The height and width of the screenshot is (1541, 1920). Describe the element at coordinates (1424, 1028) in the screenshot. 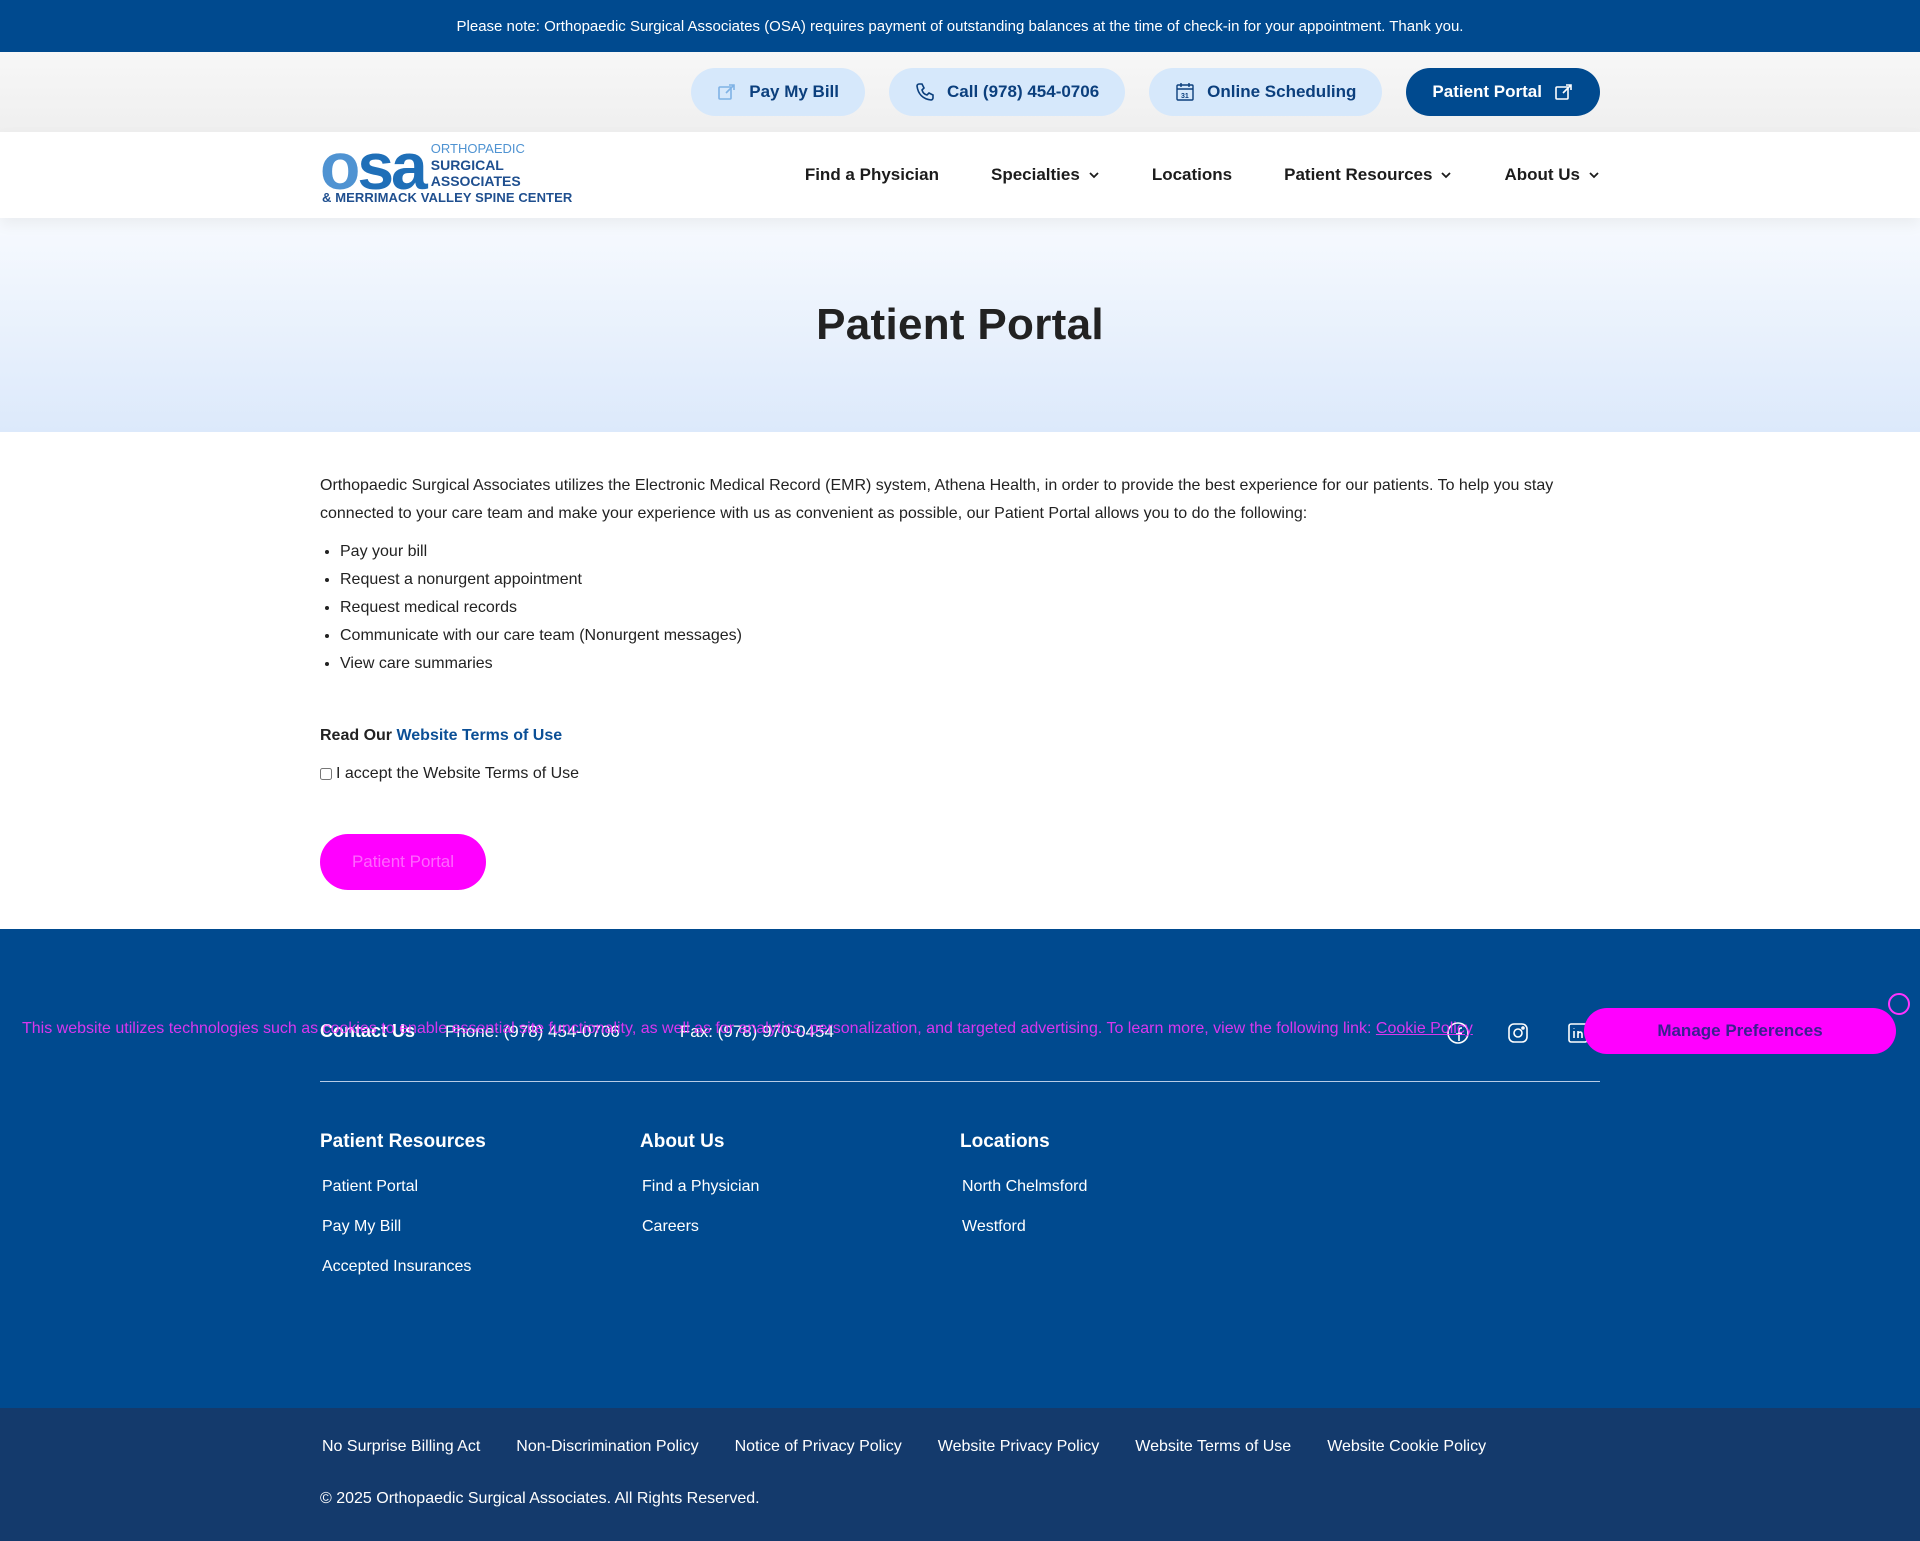

I see `cookie-policy-link: Cookie Policy` at that location.